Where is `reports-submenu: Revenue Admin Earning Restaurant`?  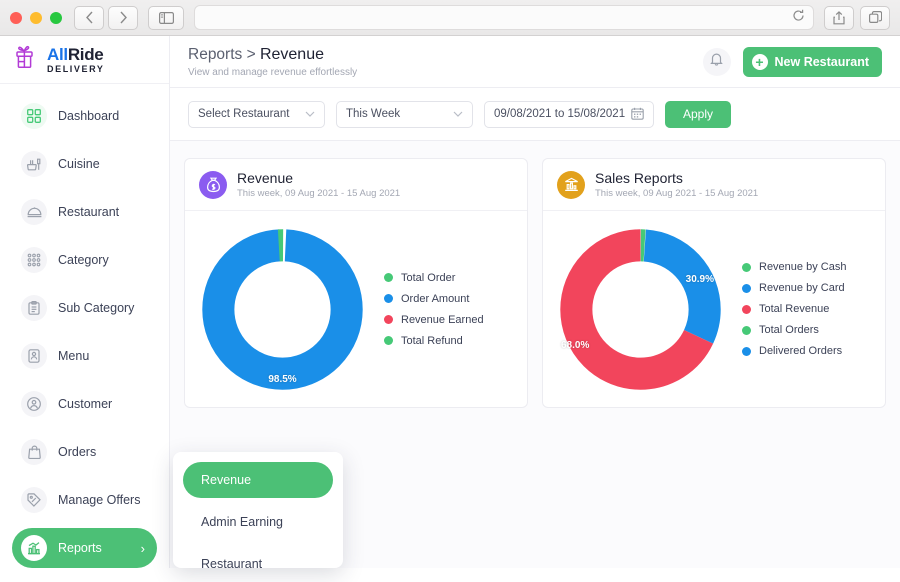
reports-submenu: Revenue Admin Earning Restaurant is located at coordinates (258, 511).